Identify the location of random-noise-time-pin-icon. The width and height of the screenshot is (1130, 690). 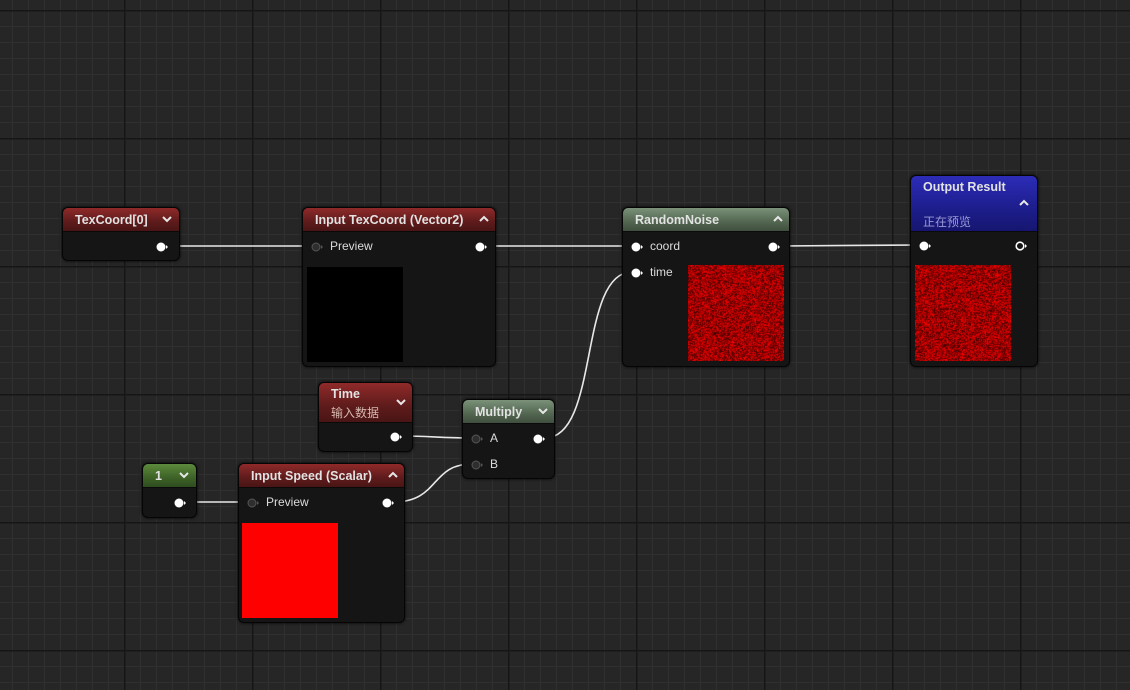
(637, 273).